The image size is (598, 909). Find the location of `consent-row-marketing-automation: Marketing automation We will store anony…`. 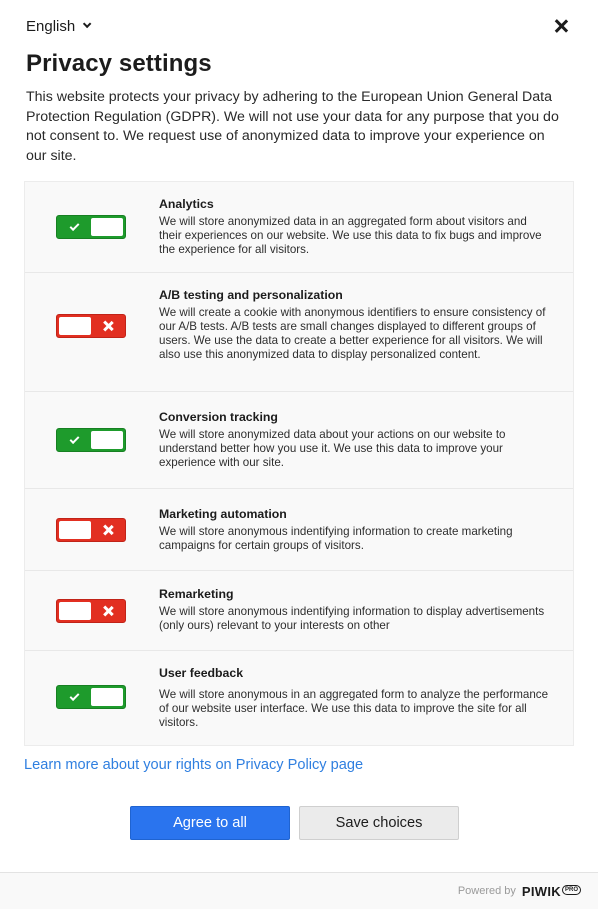

consent-row-marketing-automation: Marketing automation We will store anony… is located at coordinates (299, 530).